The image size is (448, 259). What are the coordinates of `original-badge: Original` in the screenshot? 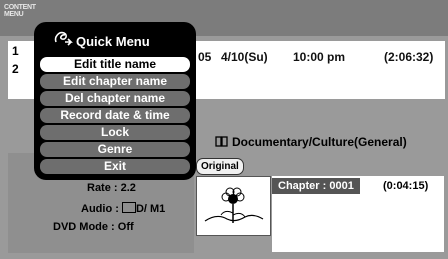 It's located at (220, 166).